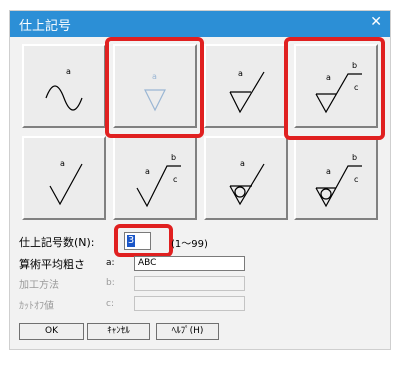  I want to click on finish-symbol-circle-check: a, so click(246, 178).